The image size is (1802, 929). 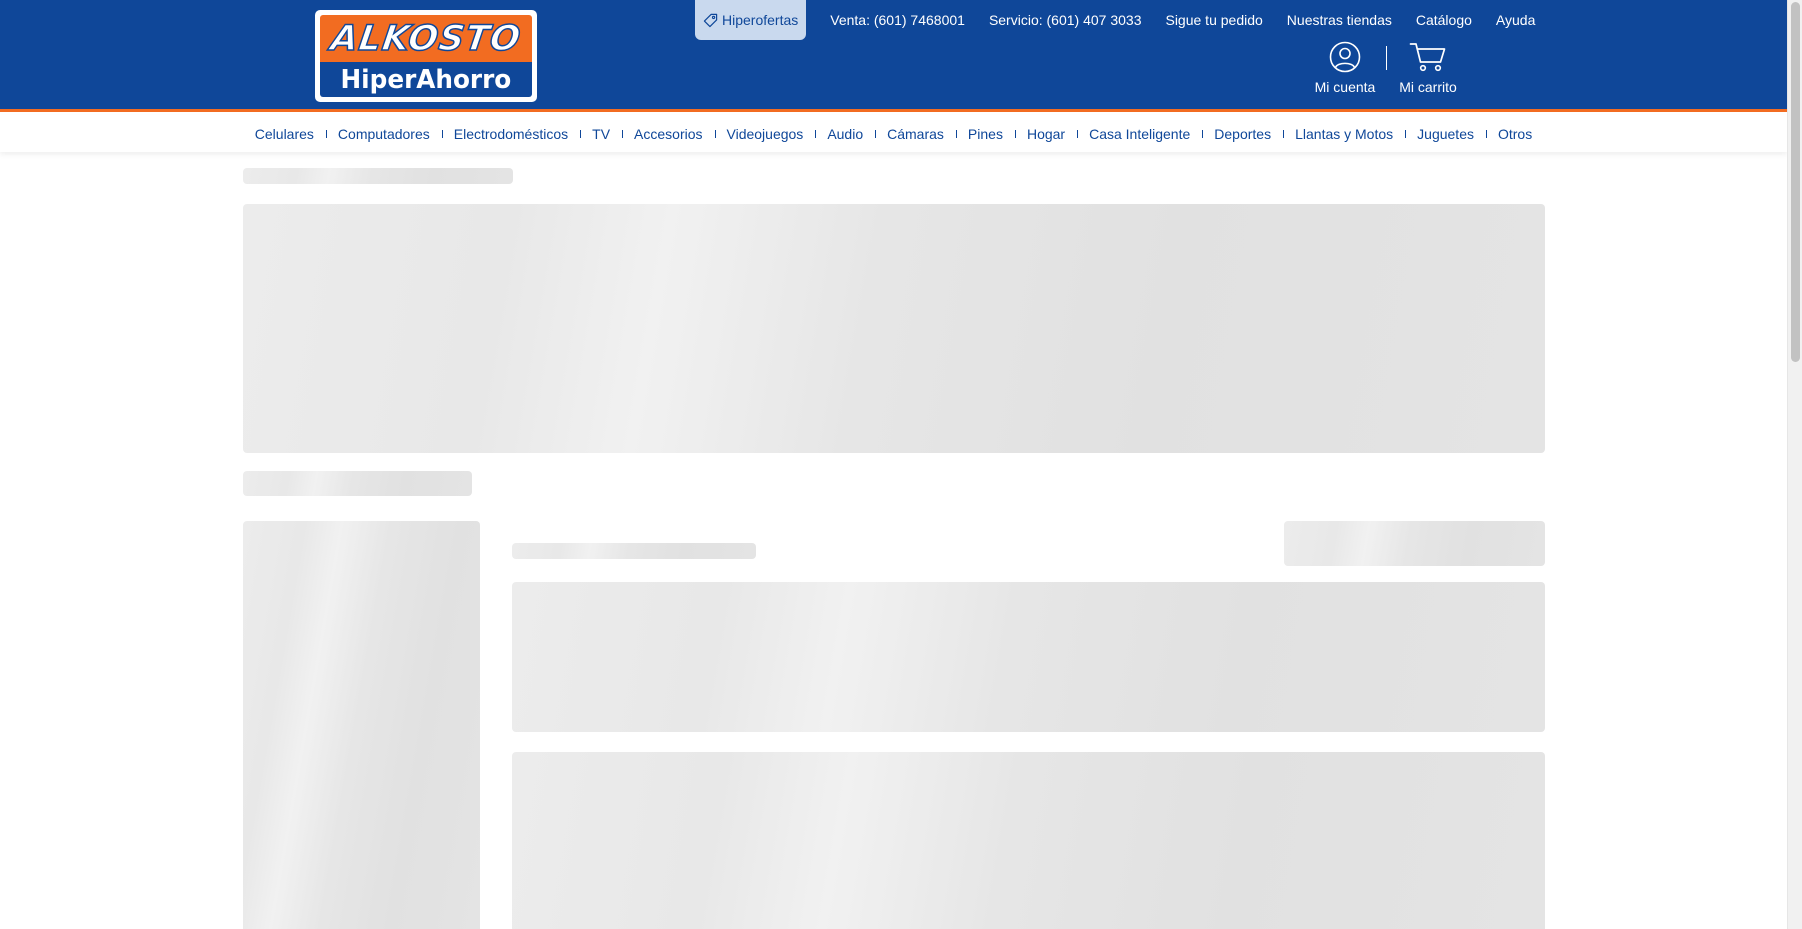 I want to click on cart-button: Mi carrito, so click(x=1428, y=67).